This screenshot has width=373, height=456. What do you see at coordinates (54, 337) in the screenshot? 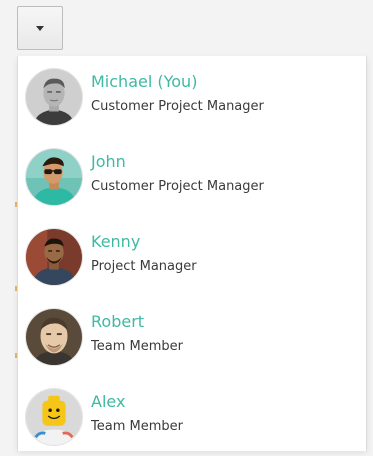
I see `avatar-robert` at bounding box center [54, 337].